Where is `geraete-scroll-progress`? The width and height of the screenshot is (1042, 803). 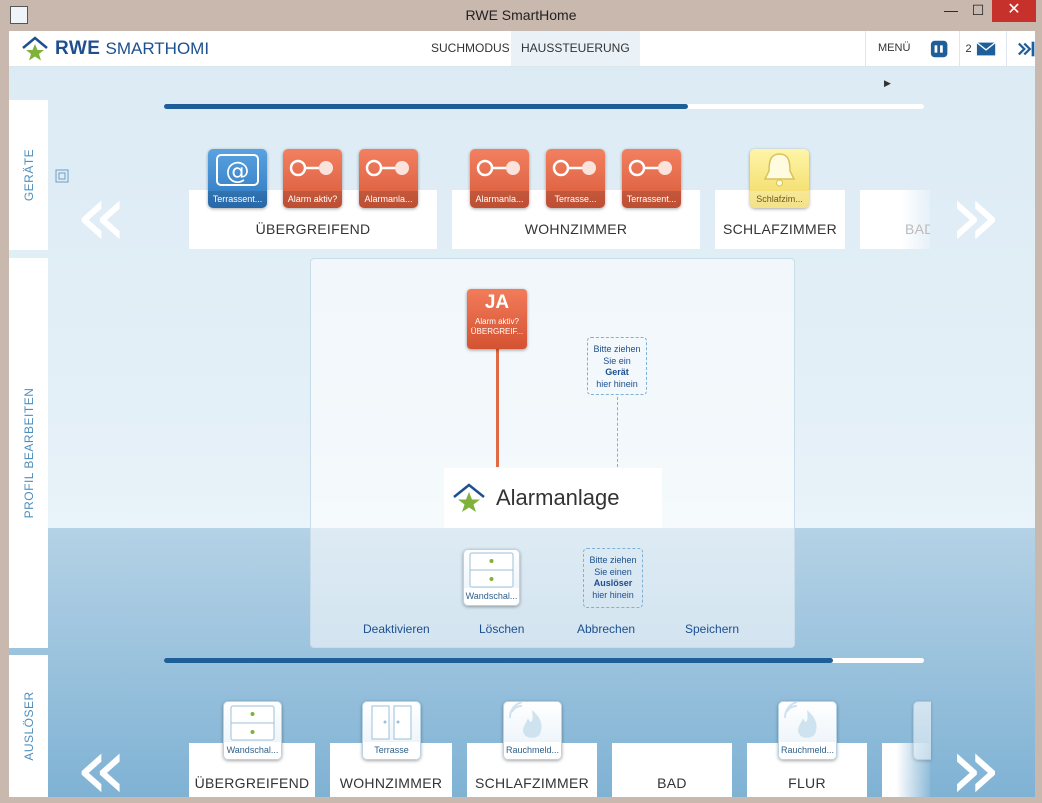
geraete-scroll-progress is located at coordinates (544, 106).